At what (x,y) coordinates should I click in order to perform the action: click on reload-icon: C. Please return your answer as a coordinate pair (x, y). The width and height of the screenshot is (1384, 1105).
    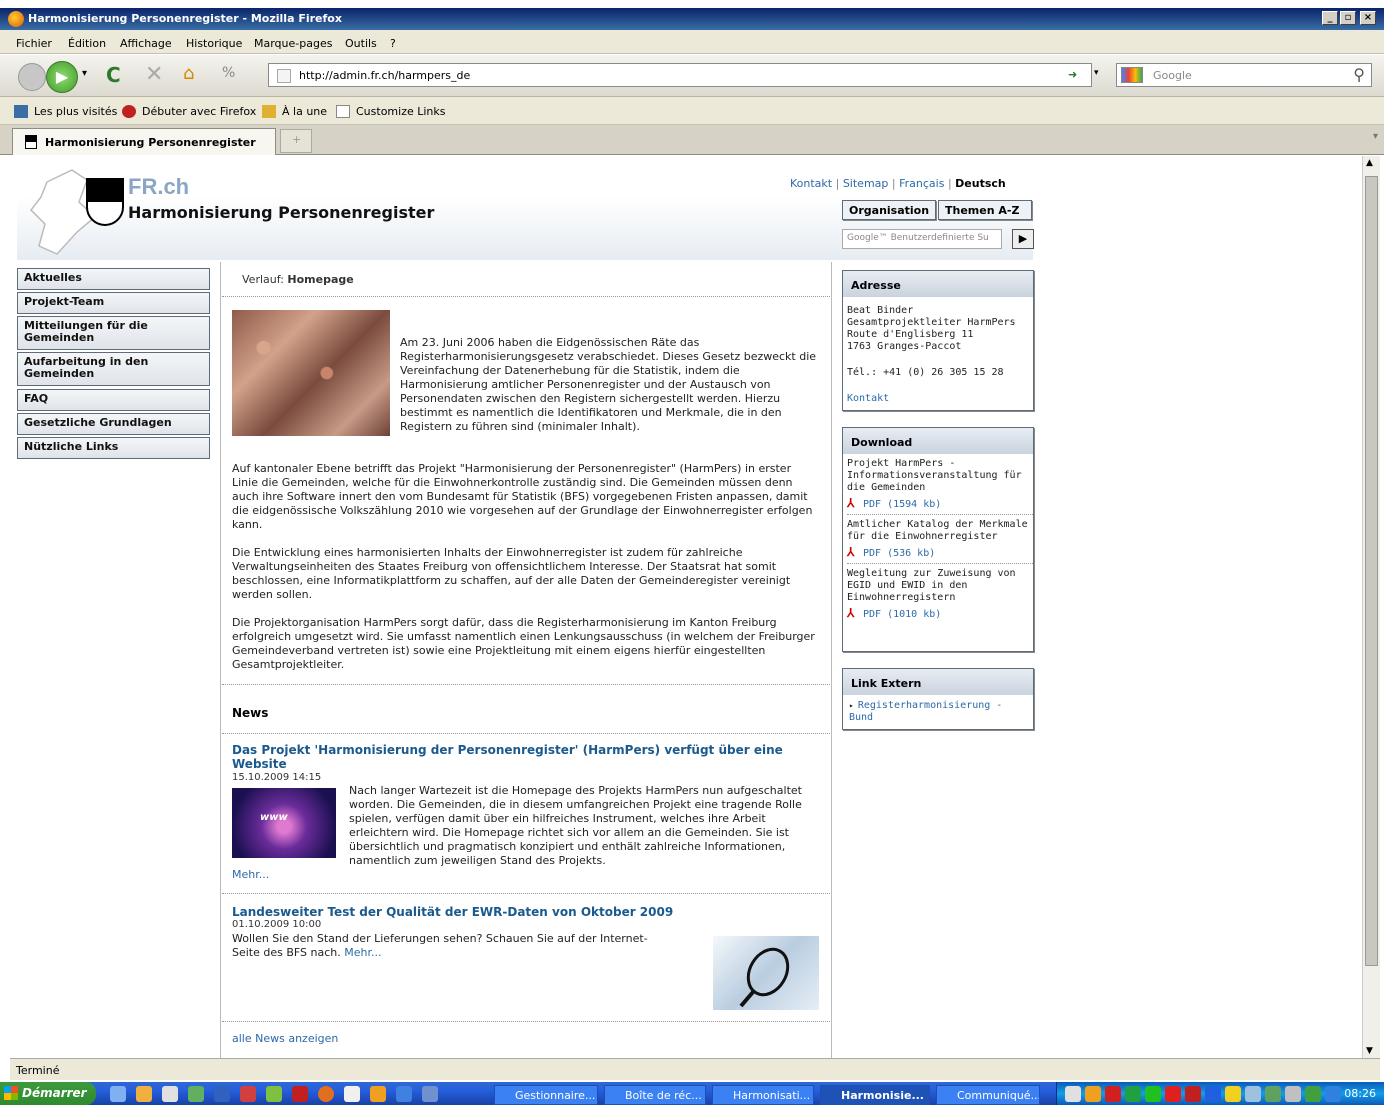
    Looking at the image, I should click on (113, 75).